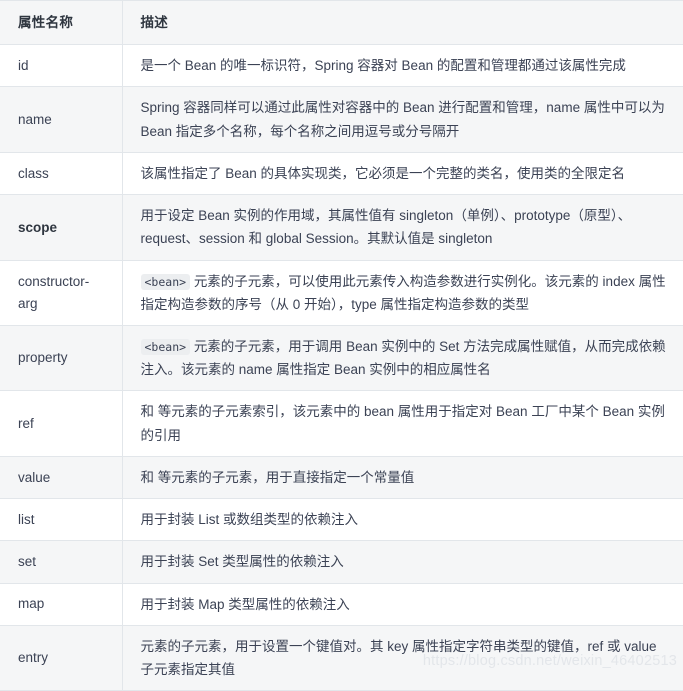 The image size is (683, 691). Describe the element at coordinates (402, 562) in the screenshot. I see `cell-description: 用于封装 Set 类型属性的依赖注入` at that location.